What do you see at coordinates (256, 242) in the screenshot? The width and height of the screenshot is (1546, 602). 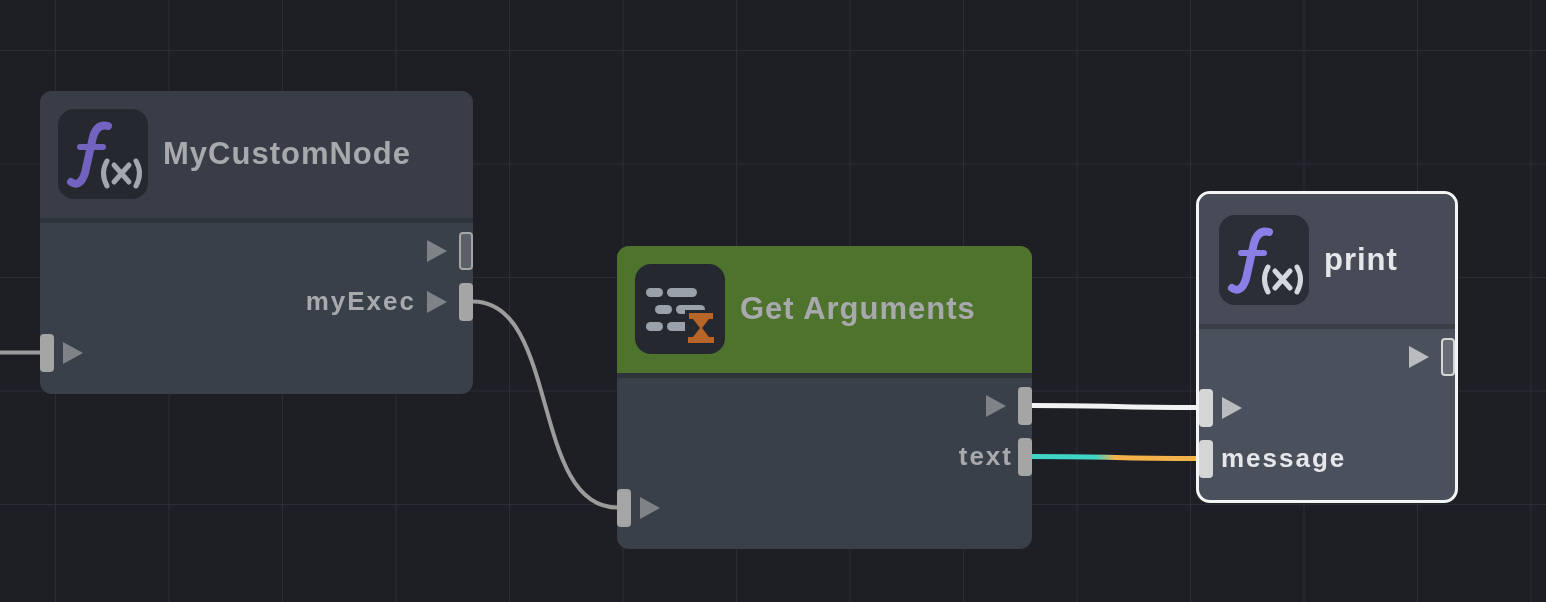 I see `node-card: MyCustomNode myExec` at bounding box center [256, 242].